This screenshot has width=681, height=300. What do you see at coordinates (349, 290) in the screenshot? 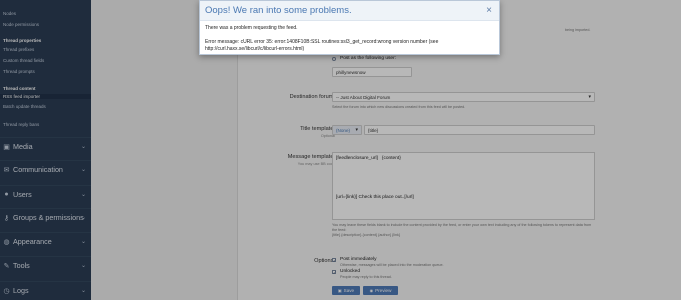
I see `save-button-label: Save` at bounding box center [349, 290].